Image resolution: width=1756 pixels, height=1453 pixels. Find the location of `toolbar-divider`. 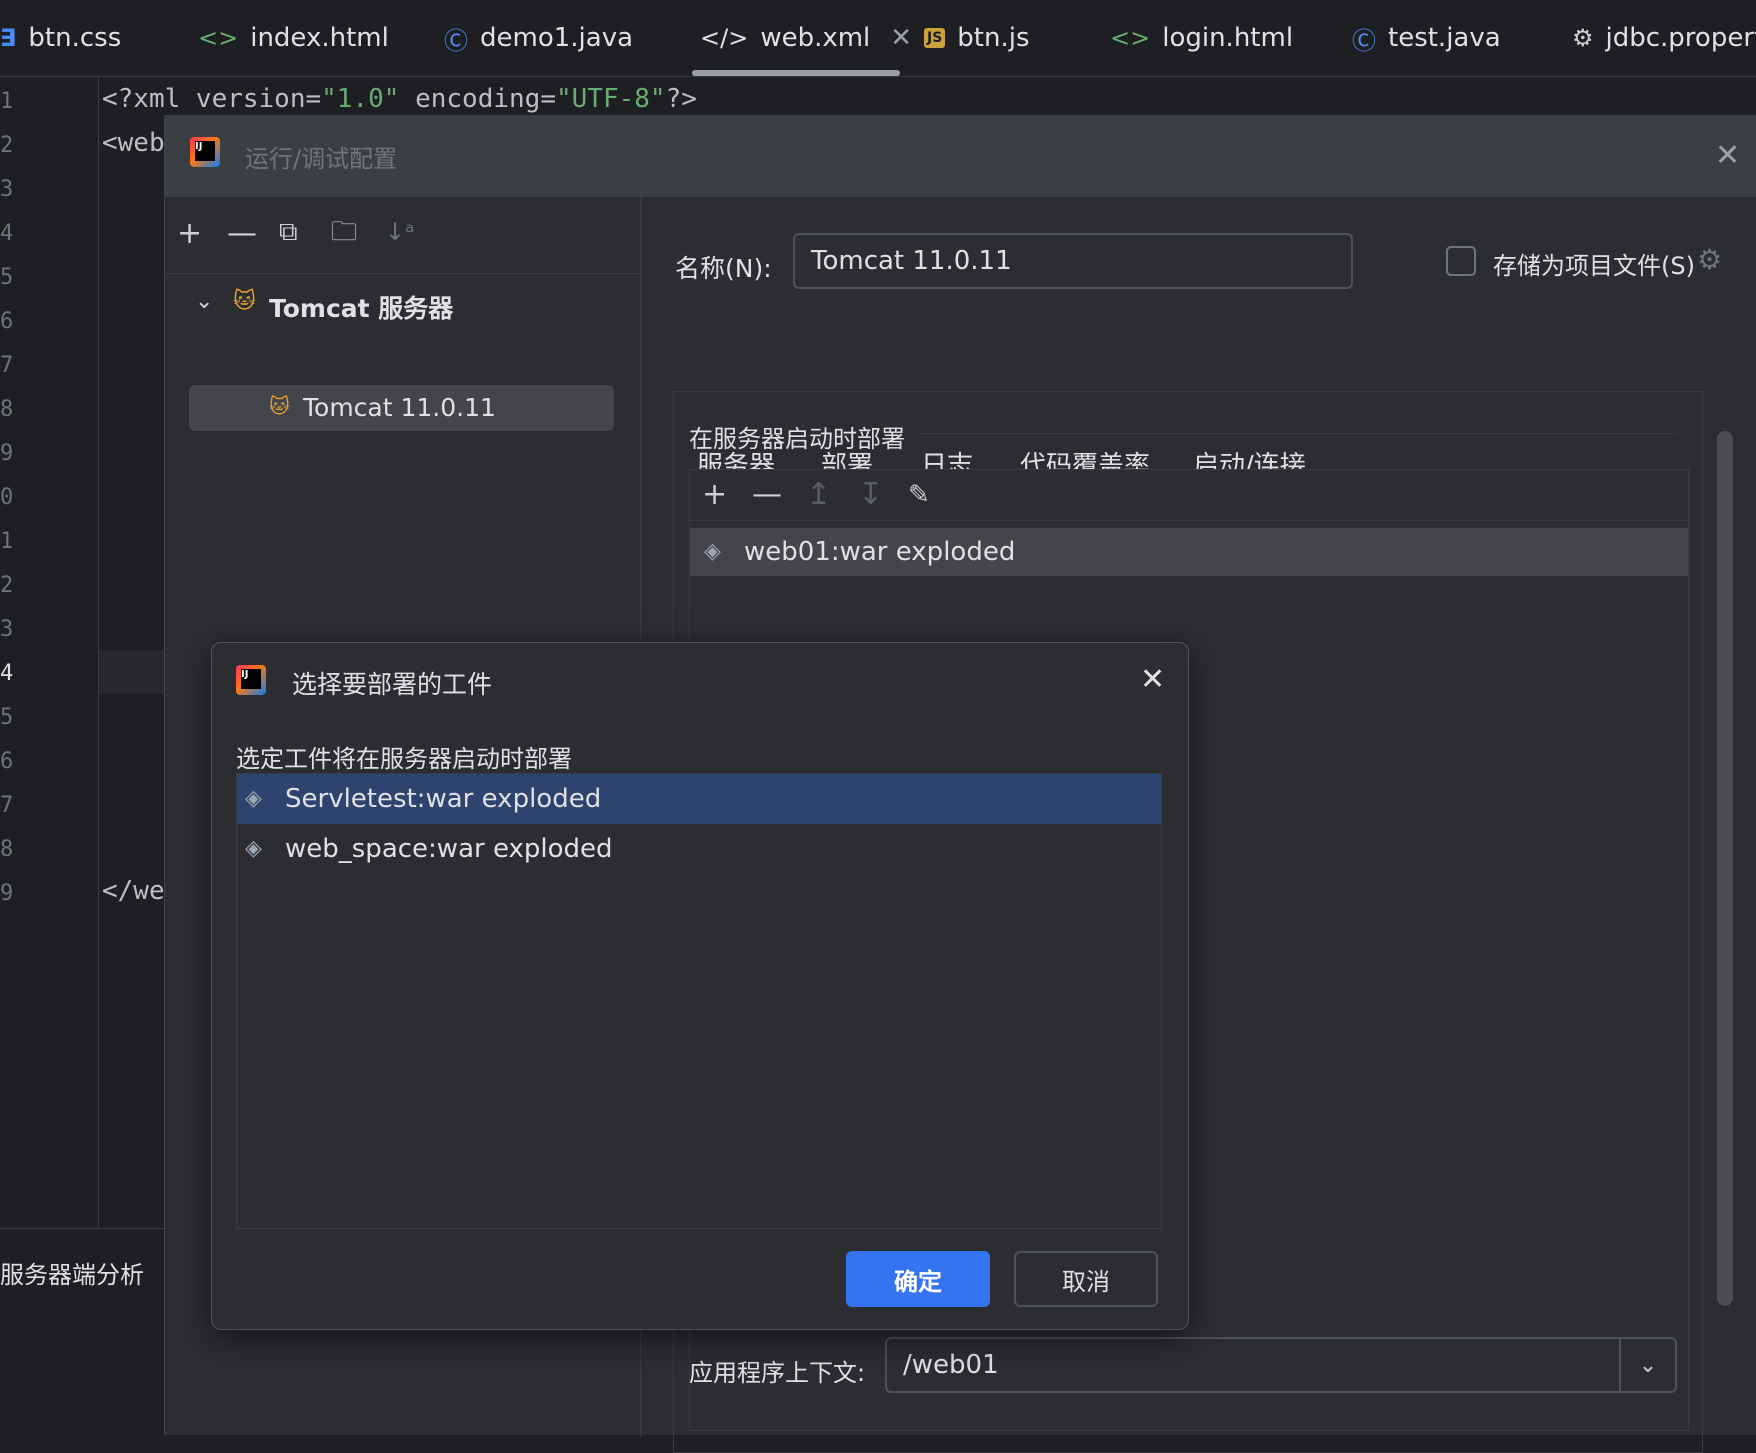

toolbar-divider is located at coordinates (402, 273).